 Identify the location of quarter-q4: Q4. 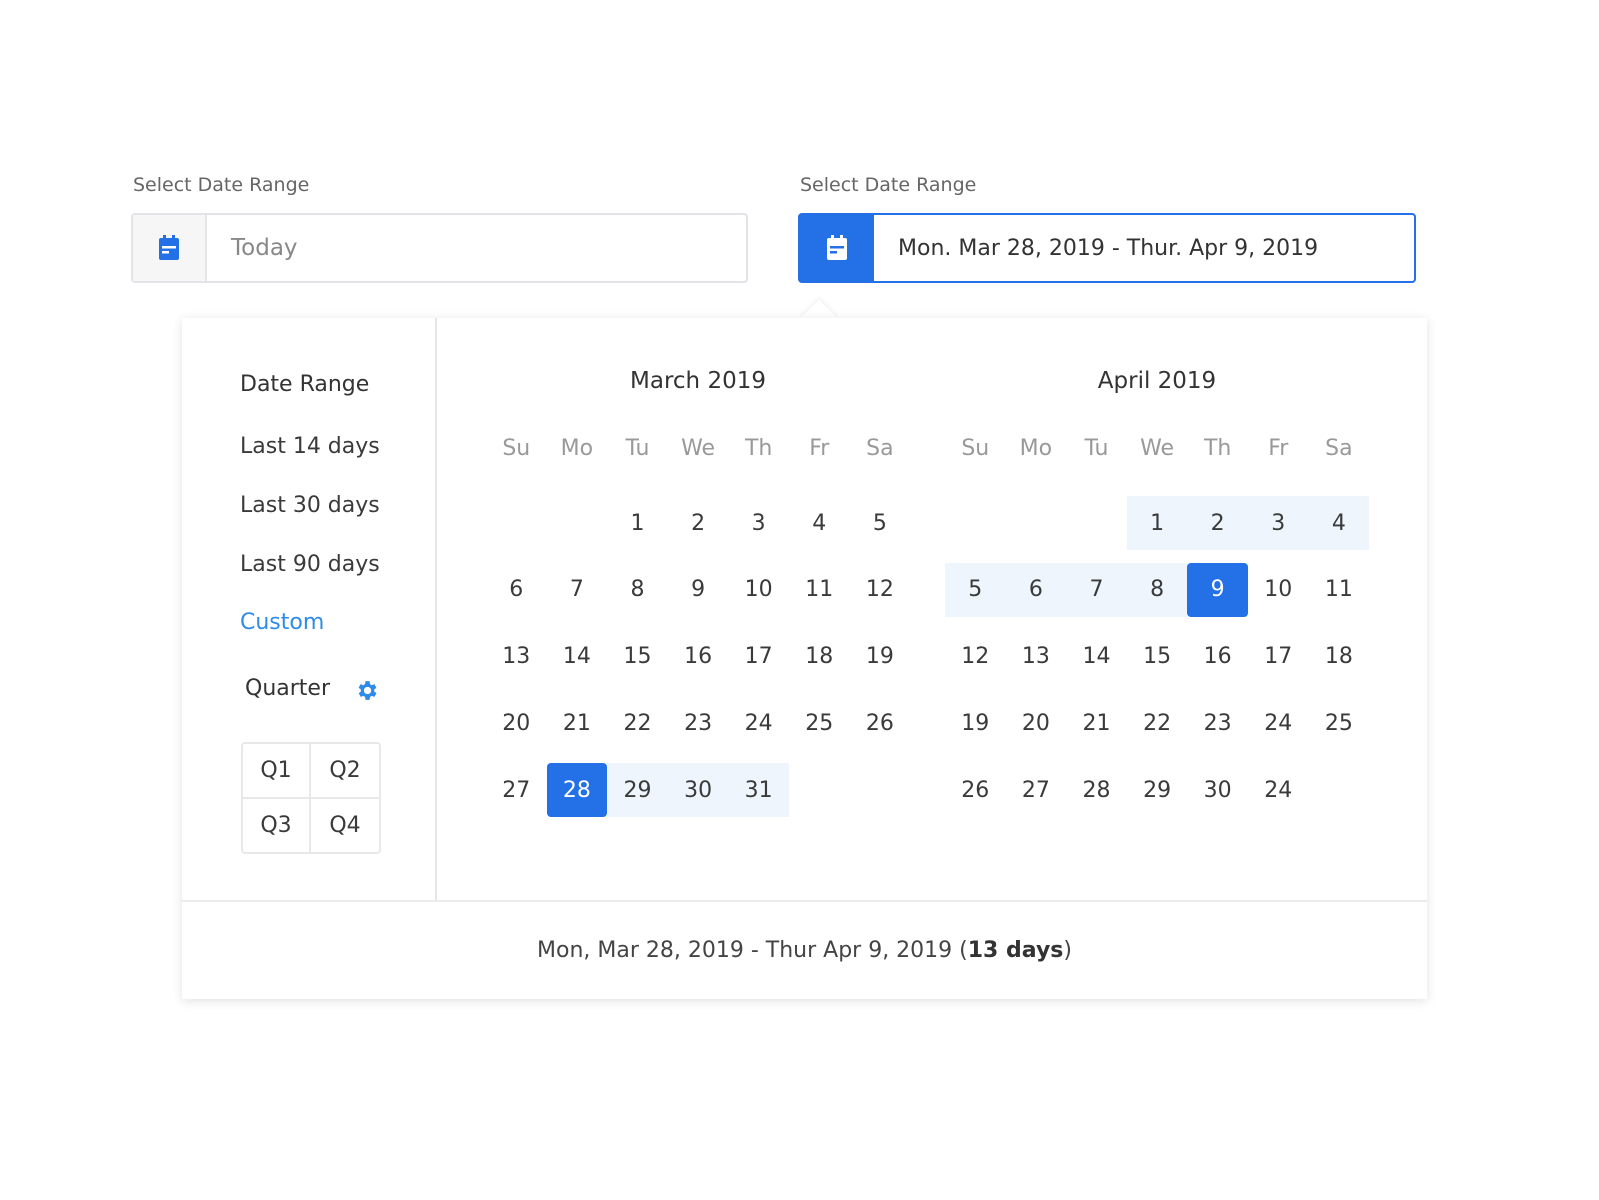
(345, 825).